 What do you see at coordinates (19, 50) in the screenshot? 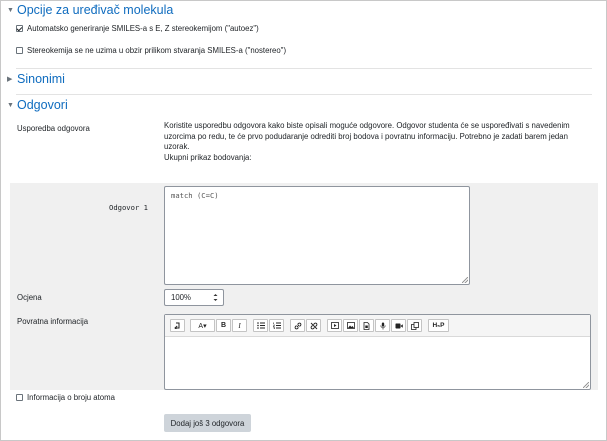
I see `nostereo-checkbox` at bounding box center [19, 50].